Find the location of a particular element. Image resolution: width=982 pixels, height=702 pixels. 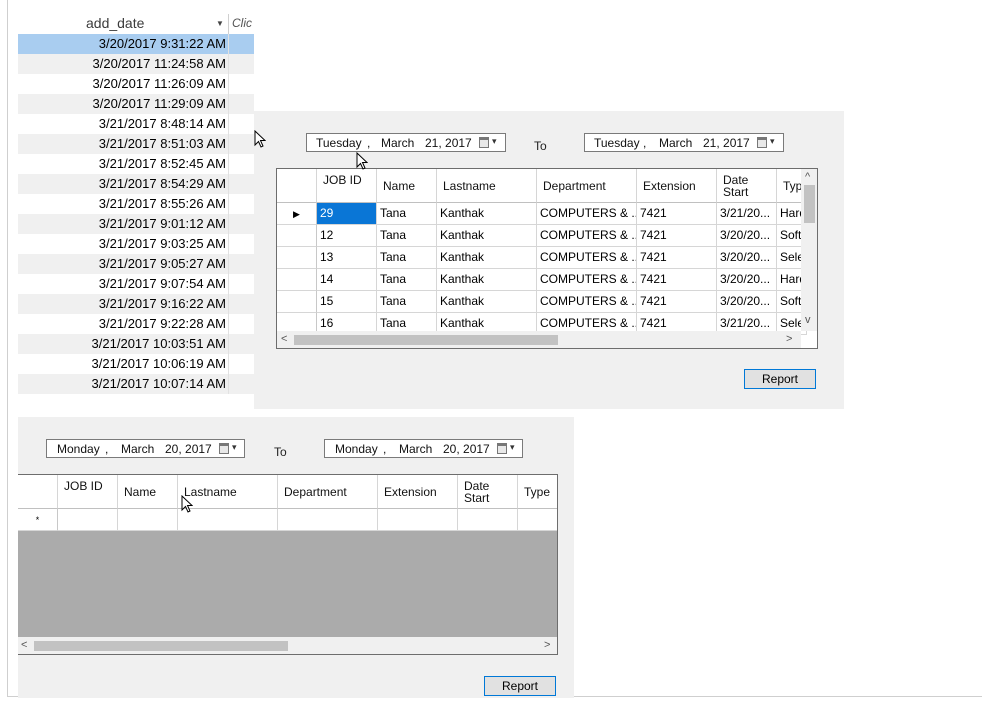

job-id-cell: 15 is located at coordinates (347, 302).